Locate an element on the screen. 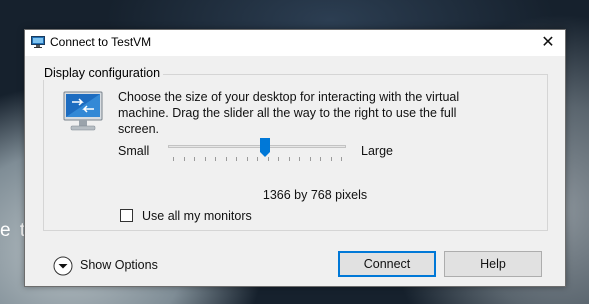 Image resolution: width=589 pixels, height=304 pixels. title-bar: Connect to TestVM ✕ is located at coordinates (295, 43).